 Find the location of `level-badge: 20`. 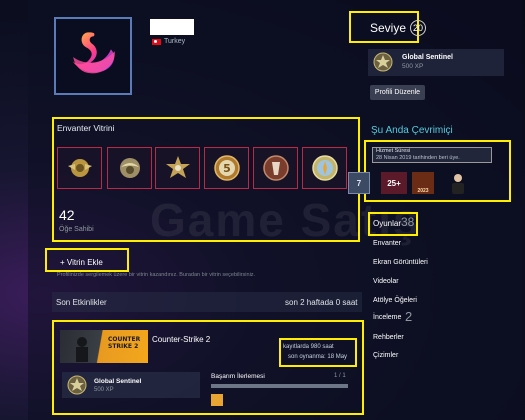

level-badge: 20 is located at coordinates (418, 28).